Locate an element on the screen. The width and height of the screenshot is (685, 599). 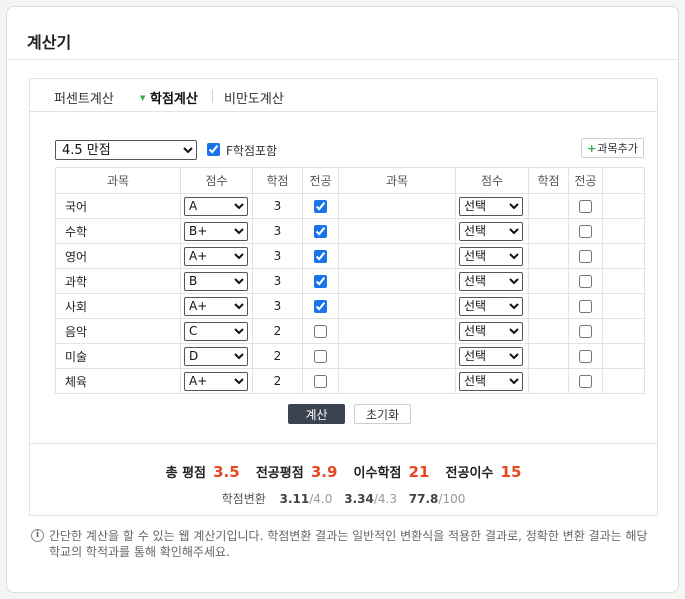
col-header-credit: 학점 is located at coordinates (277, 180).